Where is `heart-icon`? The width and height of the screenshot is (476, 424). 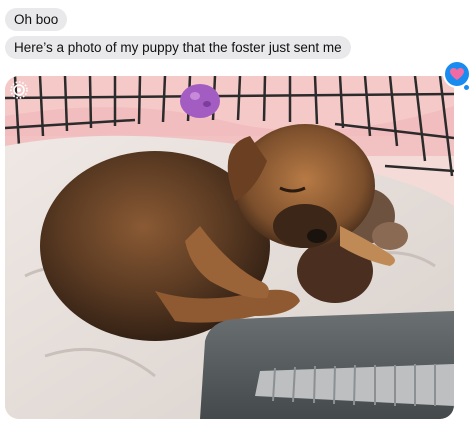 heart-icon is located at coordinates (457, 74).